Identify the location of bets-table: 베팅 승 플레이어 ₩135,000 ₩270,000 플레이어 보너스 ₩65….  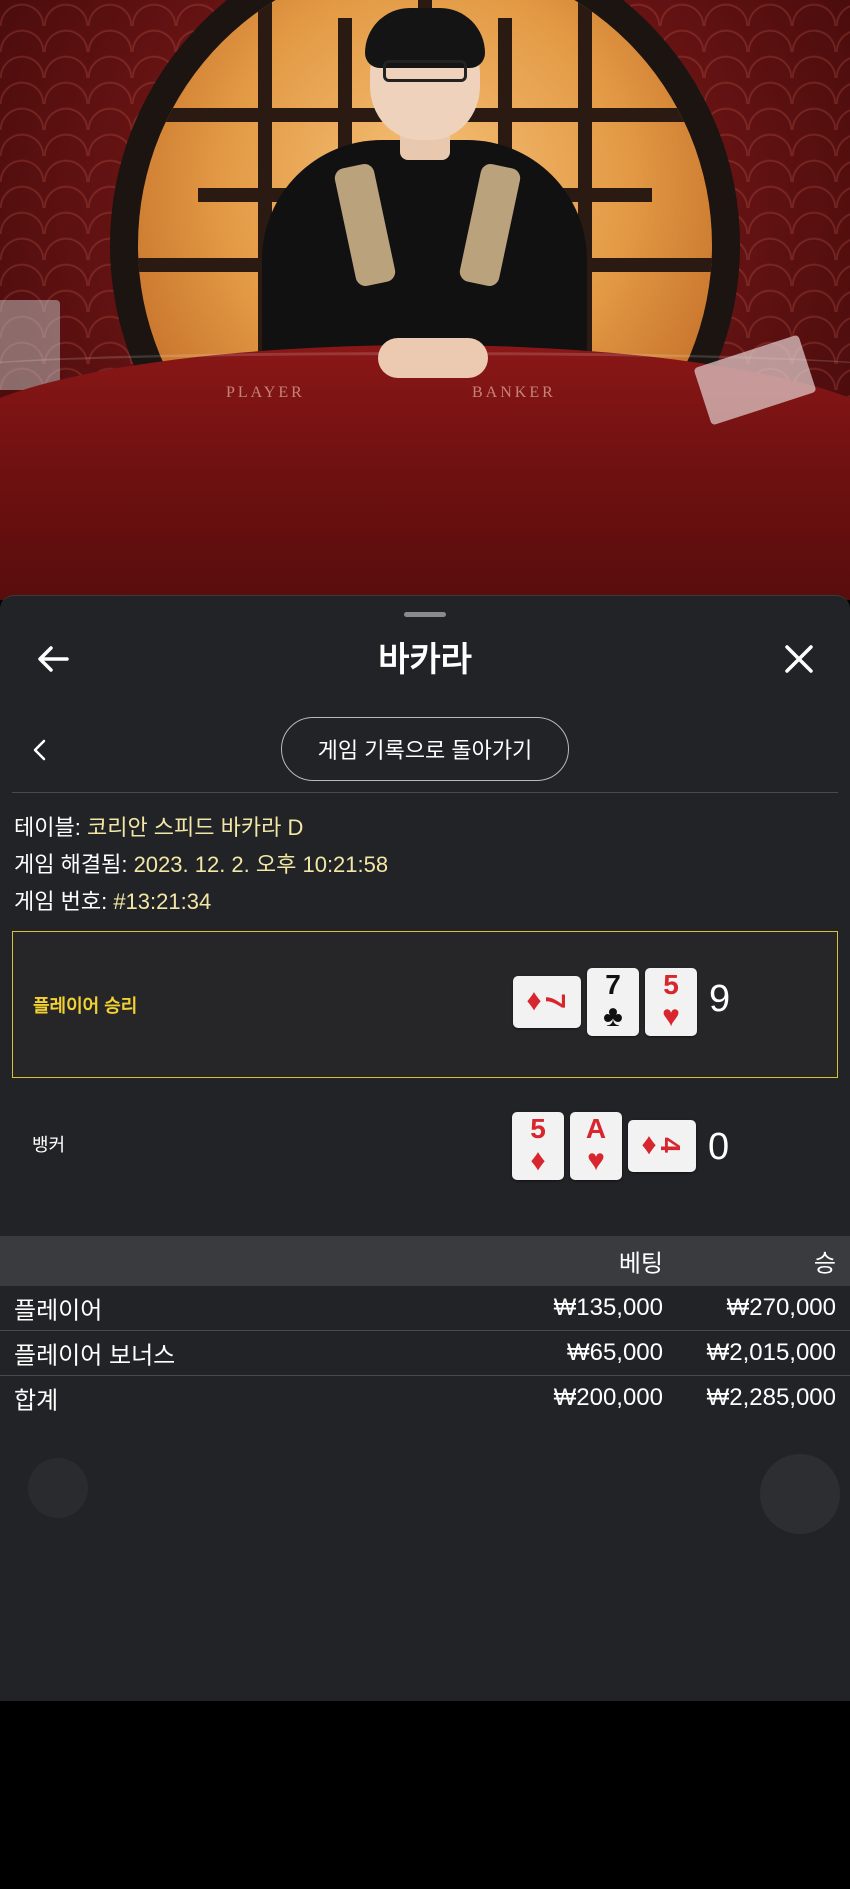
(425, 1328).